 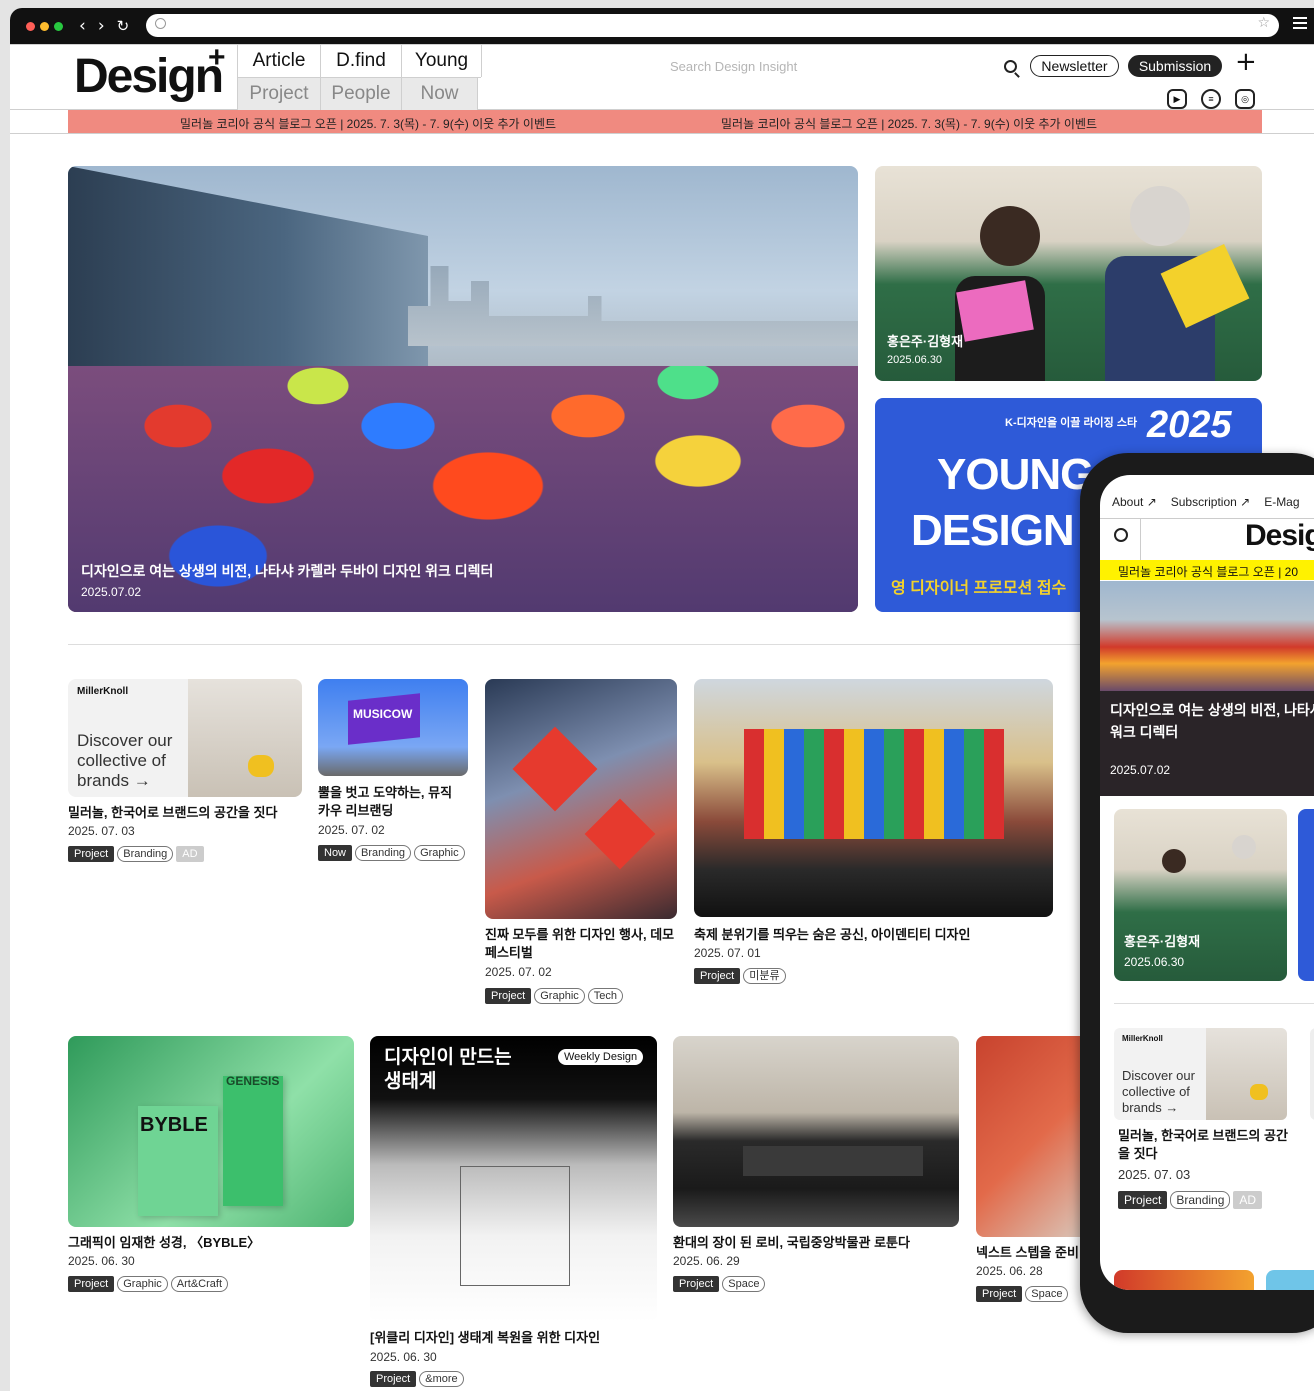 I want to click on nav-young: Young, so click(x=442, y=61).